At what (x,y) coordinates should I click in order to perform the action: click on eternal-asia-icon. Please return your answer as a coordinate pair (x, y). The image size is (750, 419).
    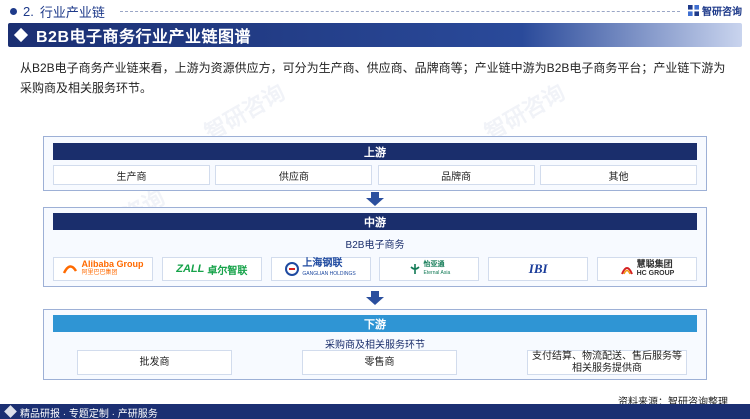
    Looking at the image, I should click on (414, 269).